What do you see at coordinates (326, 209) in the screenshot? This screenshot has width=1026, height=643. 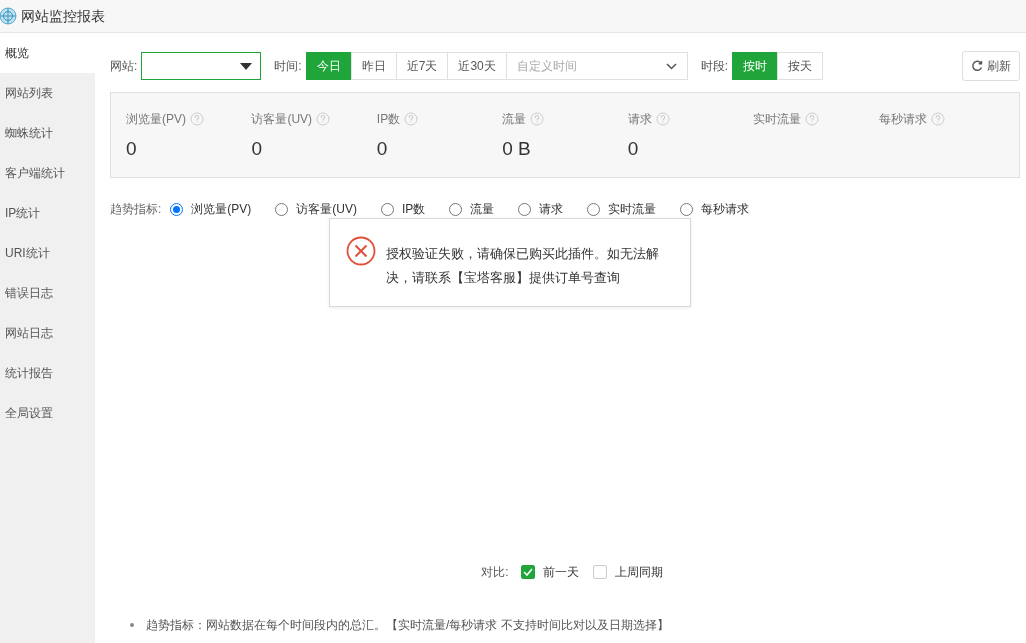 I see `radio-label: 访客量(UV)` at bounding box center [326, 209].